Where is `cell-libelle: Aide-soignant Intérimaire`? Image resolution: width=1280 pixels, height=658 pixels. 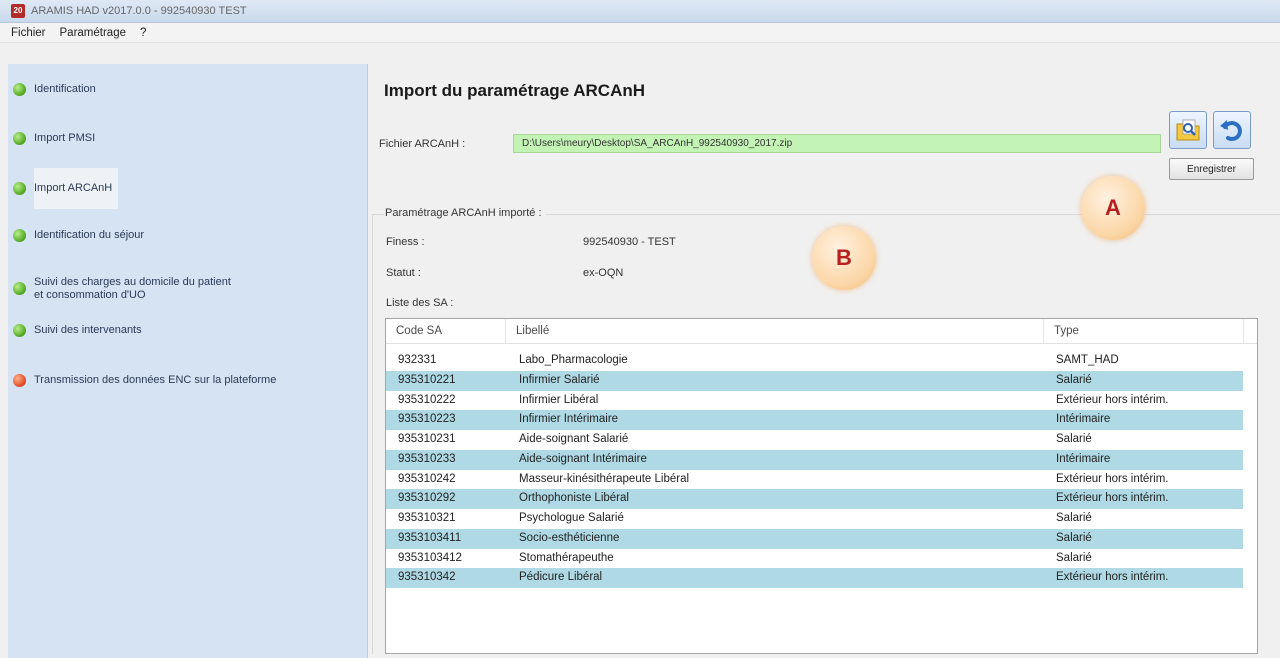
cell-libelle: Aide-soignant Intérimaire is located at coordinates (583, 458).